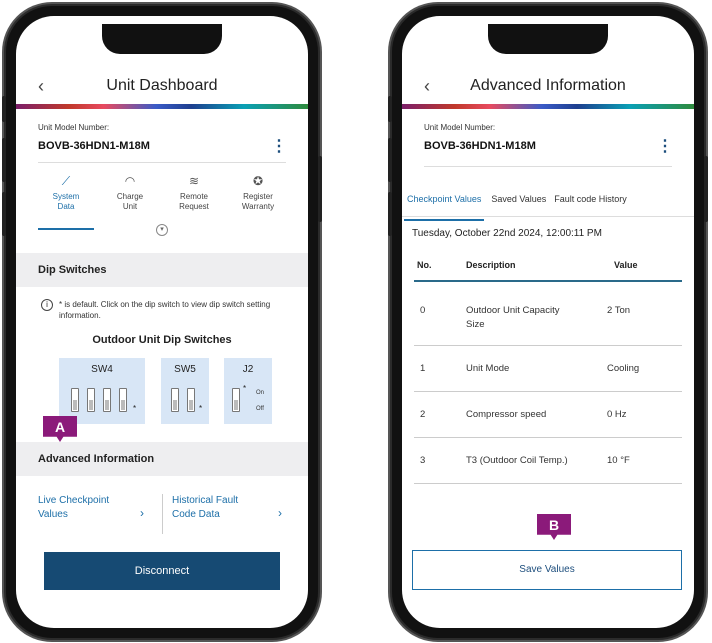  Describe the element at coordinates (548, 415) in the screenshot. I see `table-row: 2 Compressor speed 0 Hz` at that location.